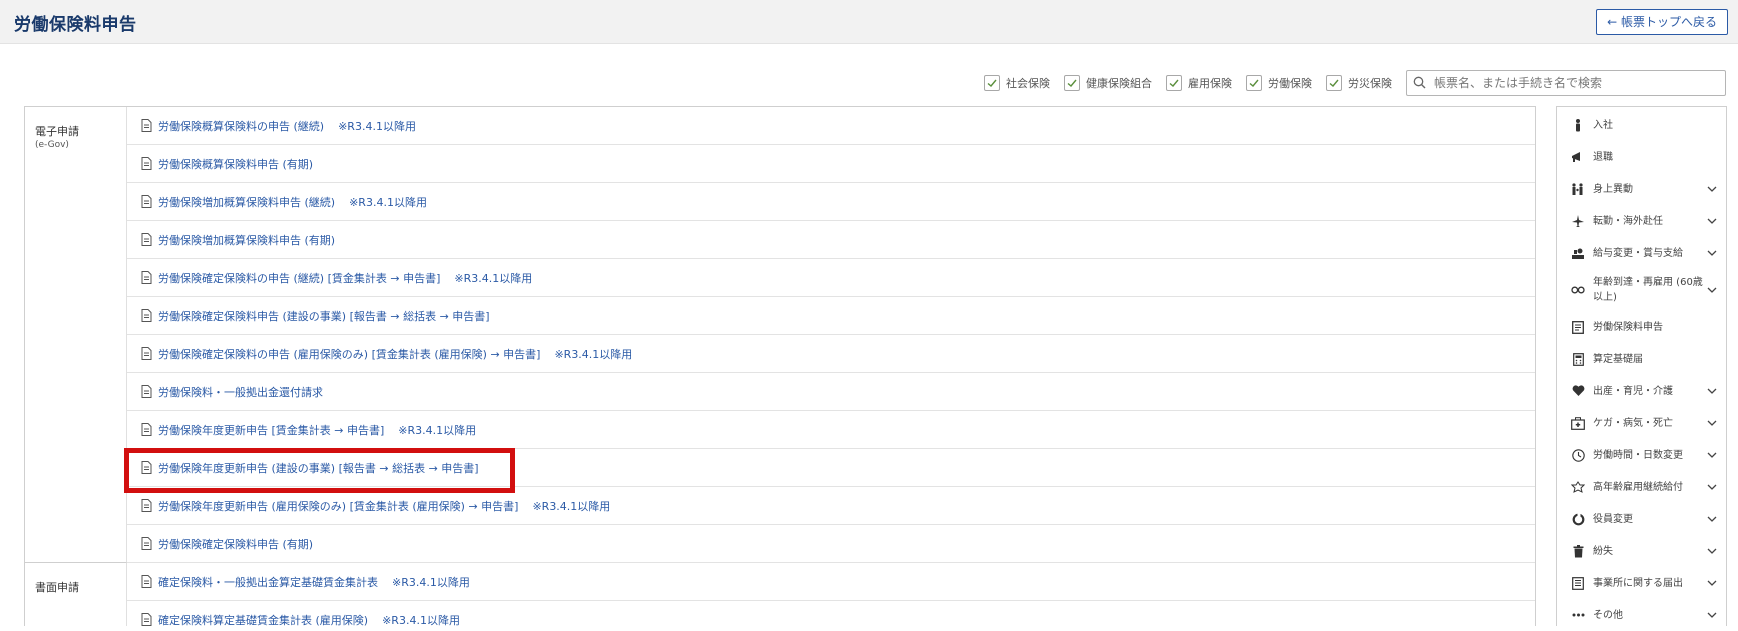 The width and height of the screenshot is (1738, 631). What do you see at coordinates (1628, 221) in the screenshot?
I see `sidebar-item-label: 転勤・海外赴任` at bounding box center [1628, 221].